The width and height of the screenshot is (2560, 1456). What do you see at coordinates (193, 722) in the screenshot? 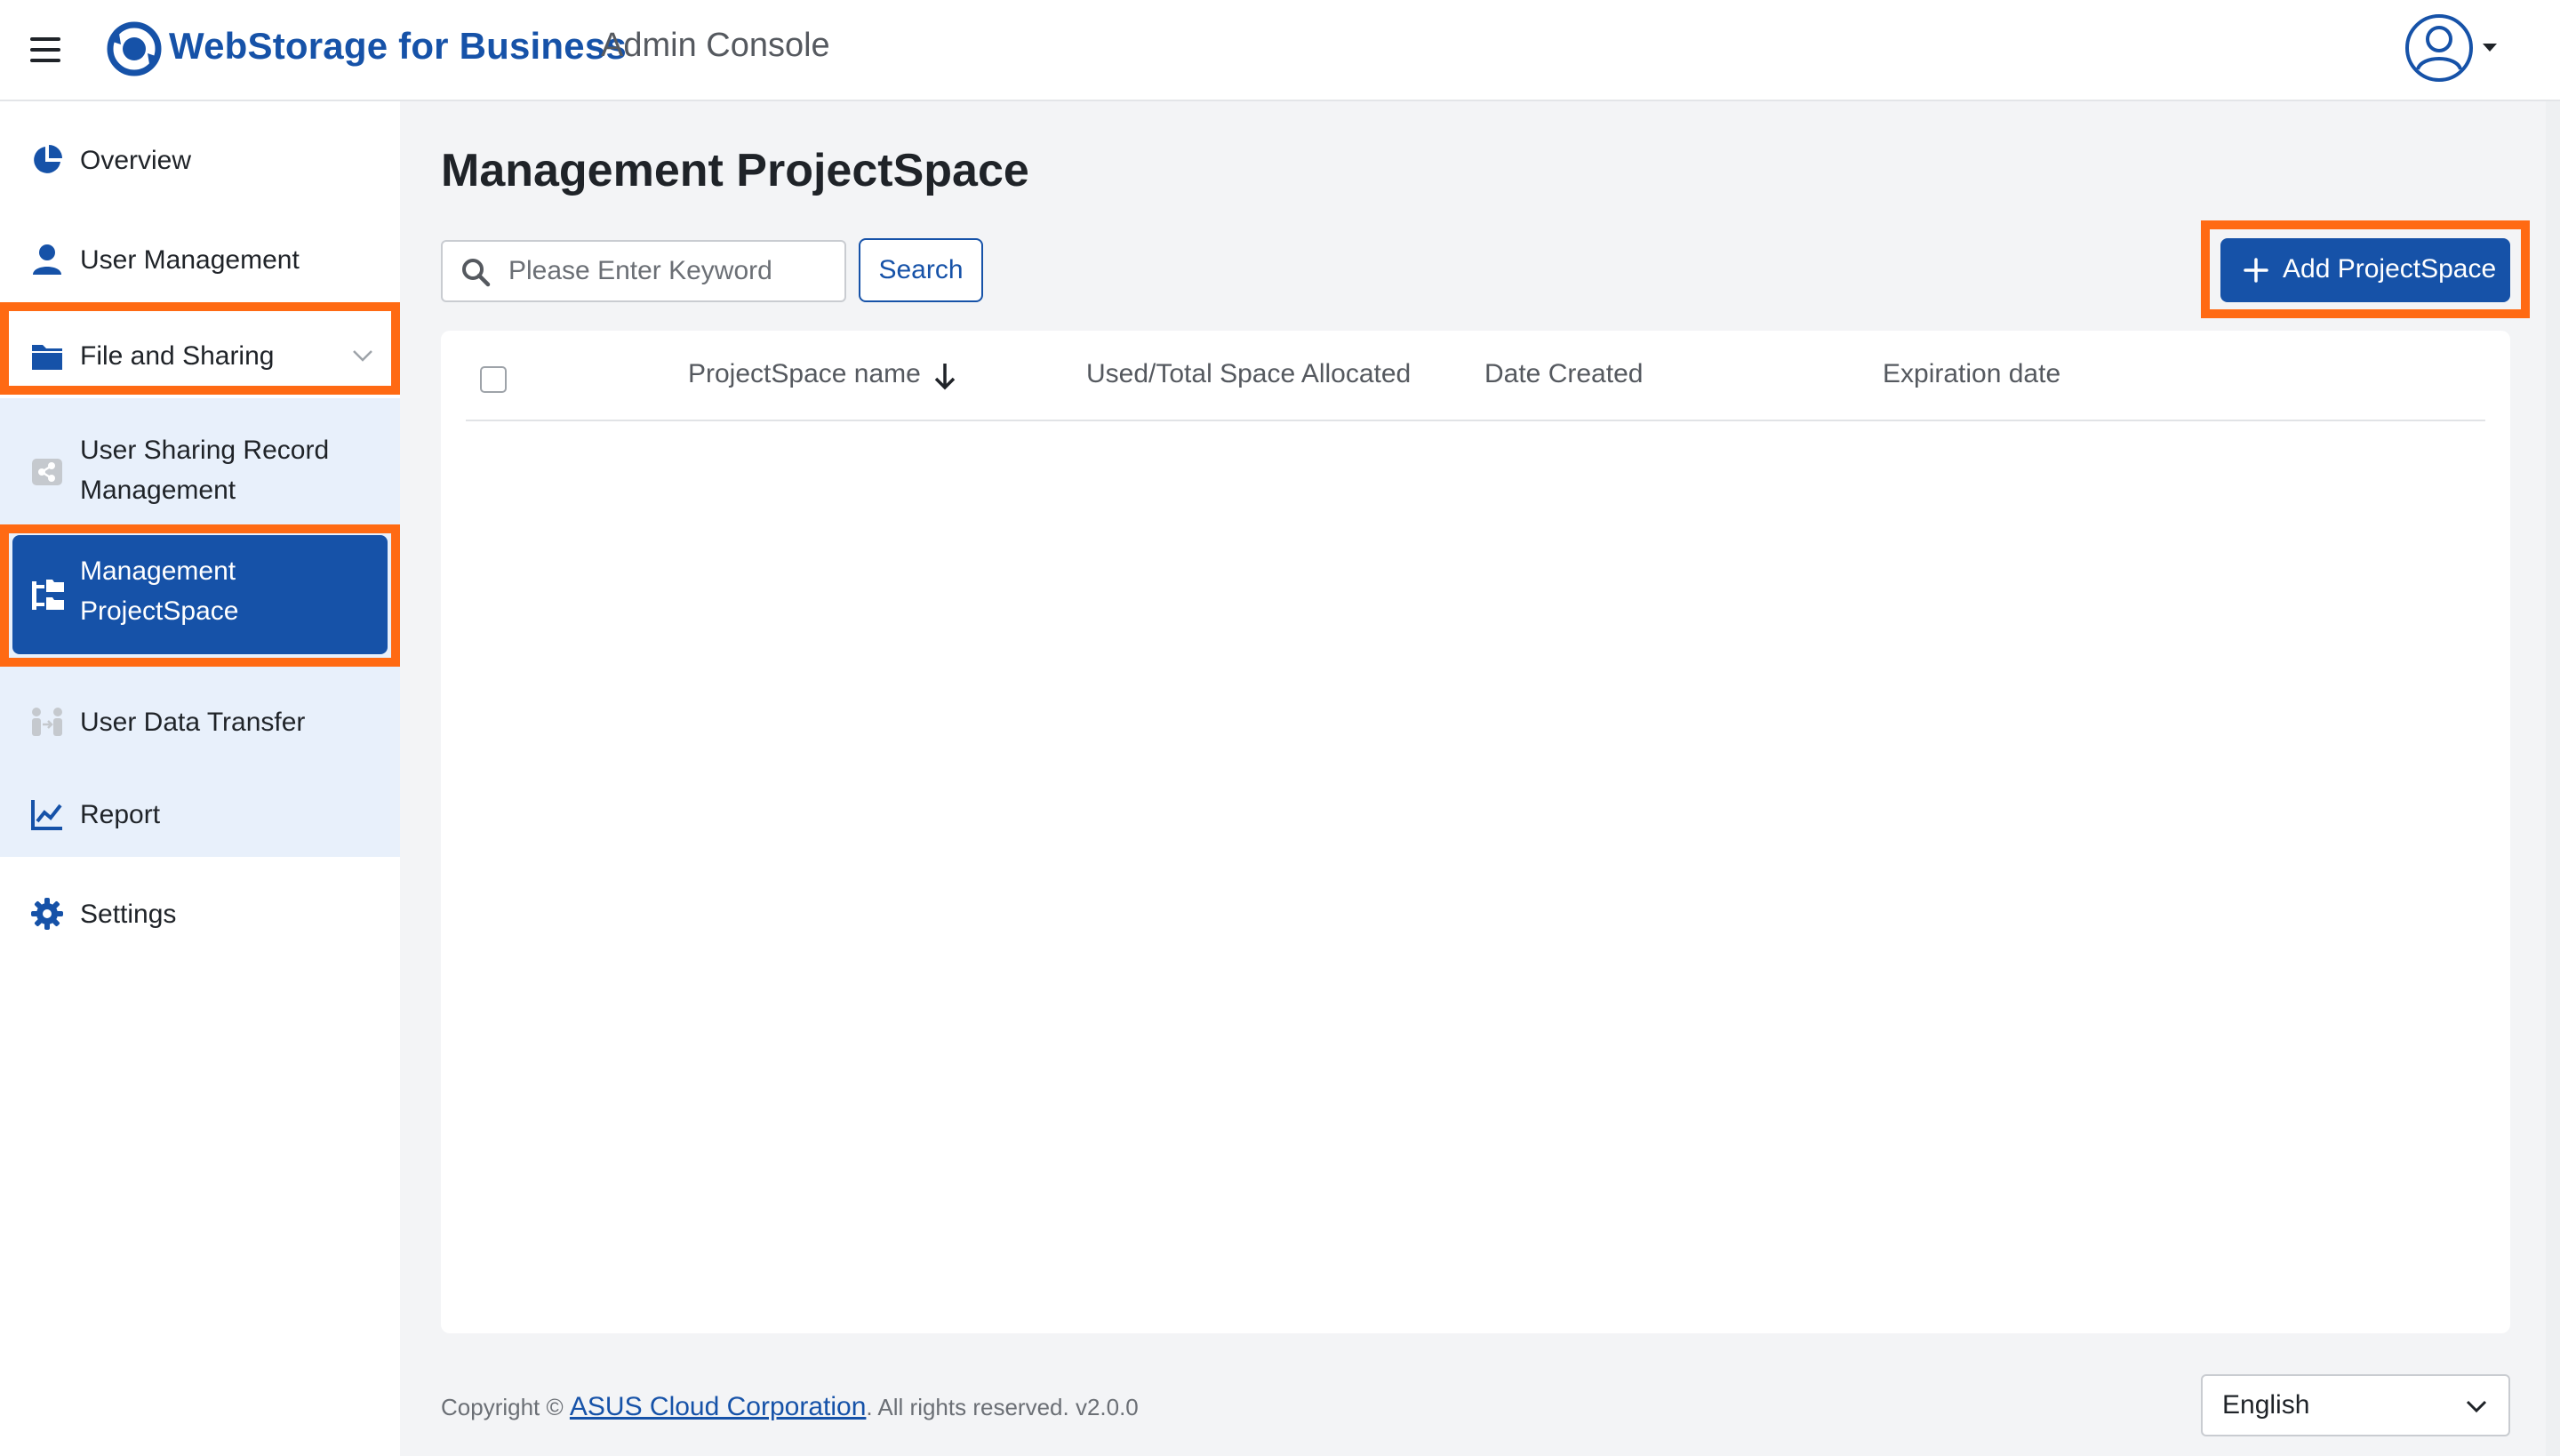
I see `sidebar-item-label: User Data Transfer` at bounding box center [193, 722].